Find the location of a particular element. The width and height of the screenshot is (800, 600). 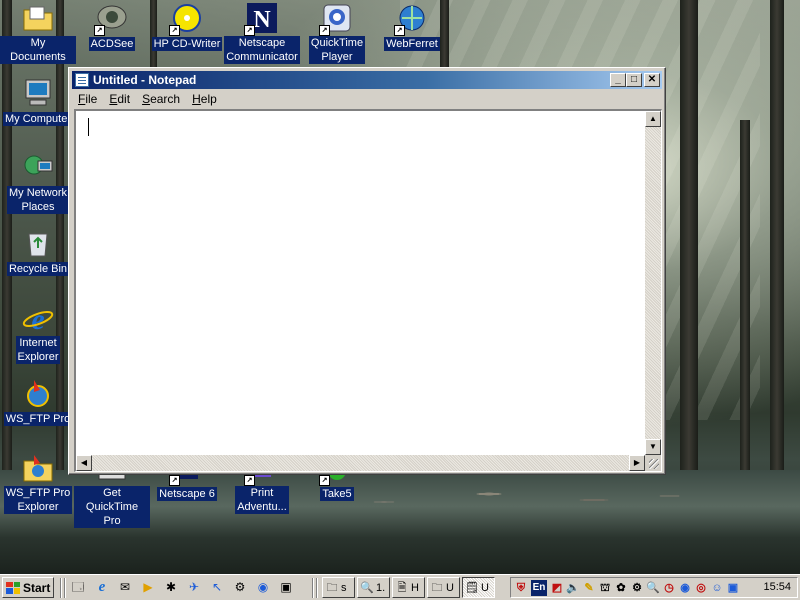

scroll-left-button: ◀ is located at coordinates (84, 463).